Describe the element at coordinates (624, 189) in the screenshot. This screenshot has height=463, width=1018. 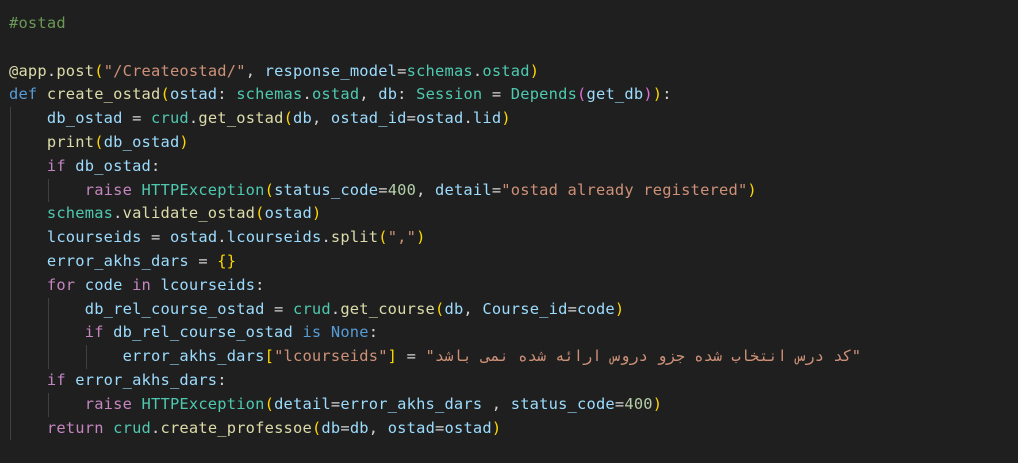
I see `string: "ostad already registered"` at that location.